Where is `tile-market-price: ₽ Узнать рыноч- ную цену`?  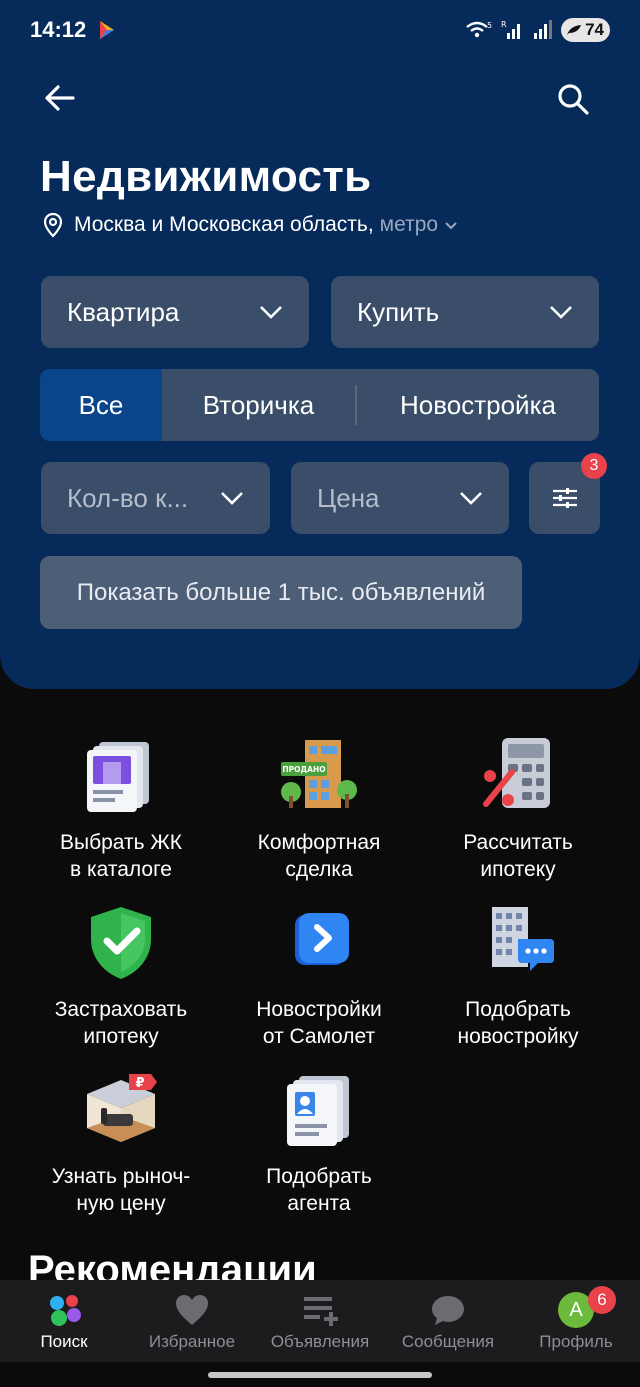
tile-market-price: ₽ Узнать рыноч- ную цену is located at coordinates (121, 1143).